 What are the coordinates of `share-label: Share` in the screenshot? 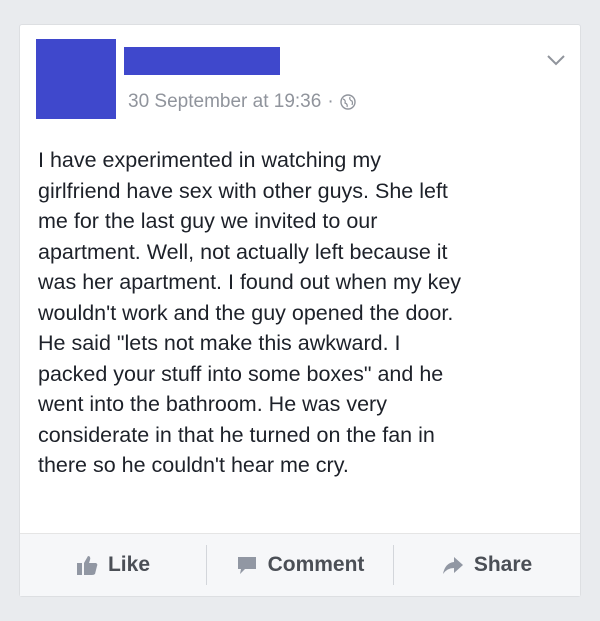 It's located at (503, 564).